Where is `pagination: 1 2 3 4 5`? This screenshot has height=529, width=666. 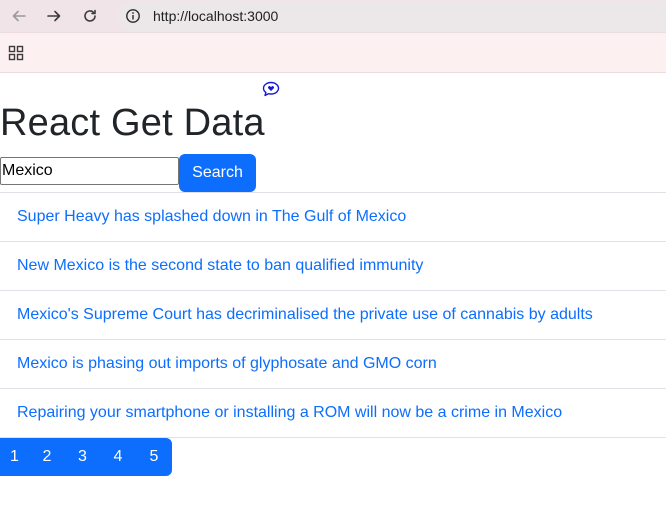 pagination: 1 2 3 4 5 is located at coordinates (86, 457).